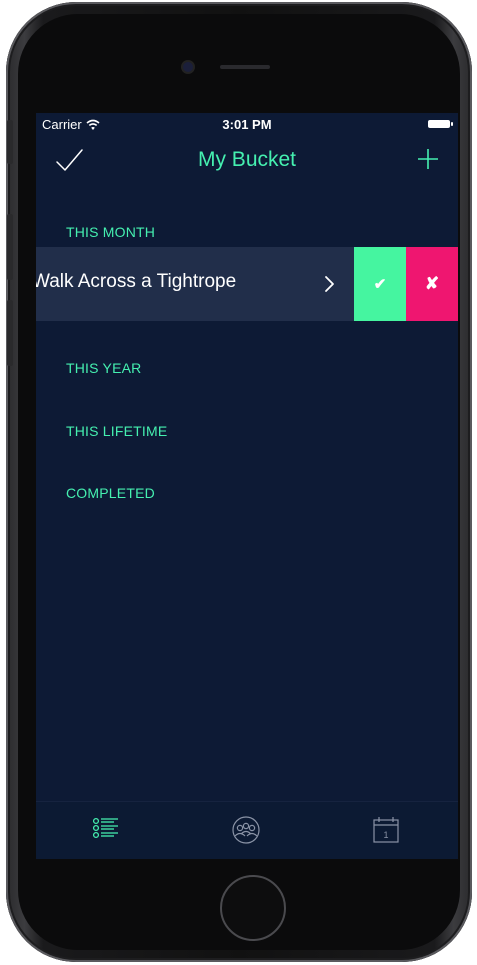  I want to click on friends-icon, so click(246, 830).